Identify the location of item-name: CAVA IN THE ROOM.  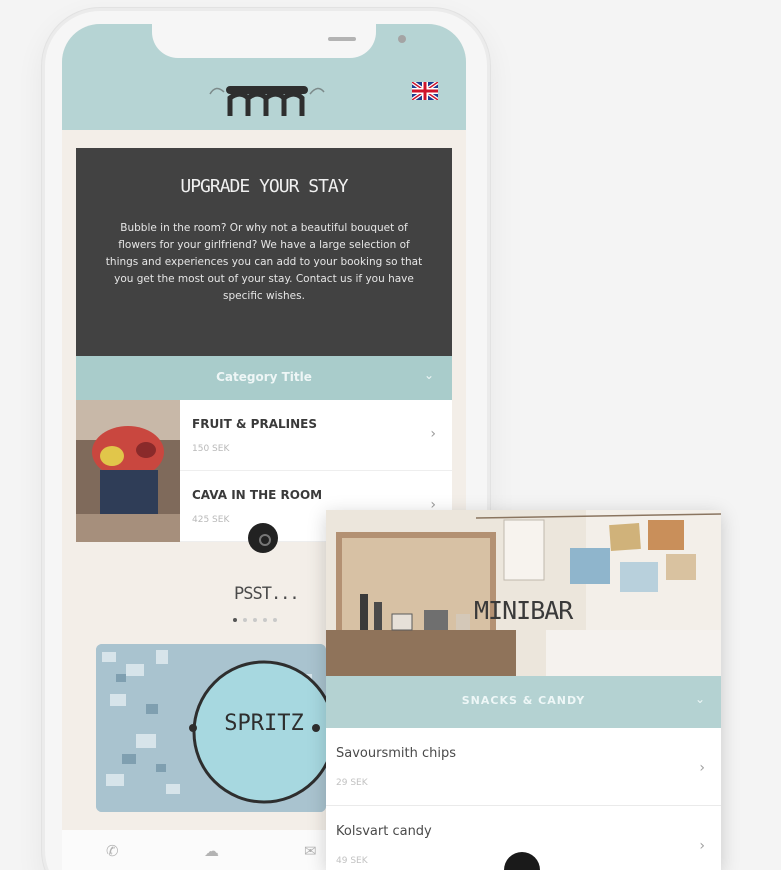
(257, 495).